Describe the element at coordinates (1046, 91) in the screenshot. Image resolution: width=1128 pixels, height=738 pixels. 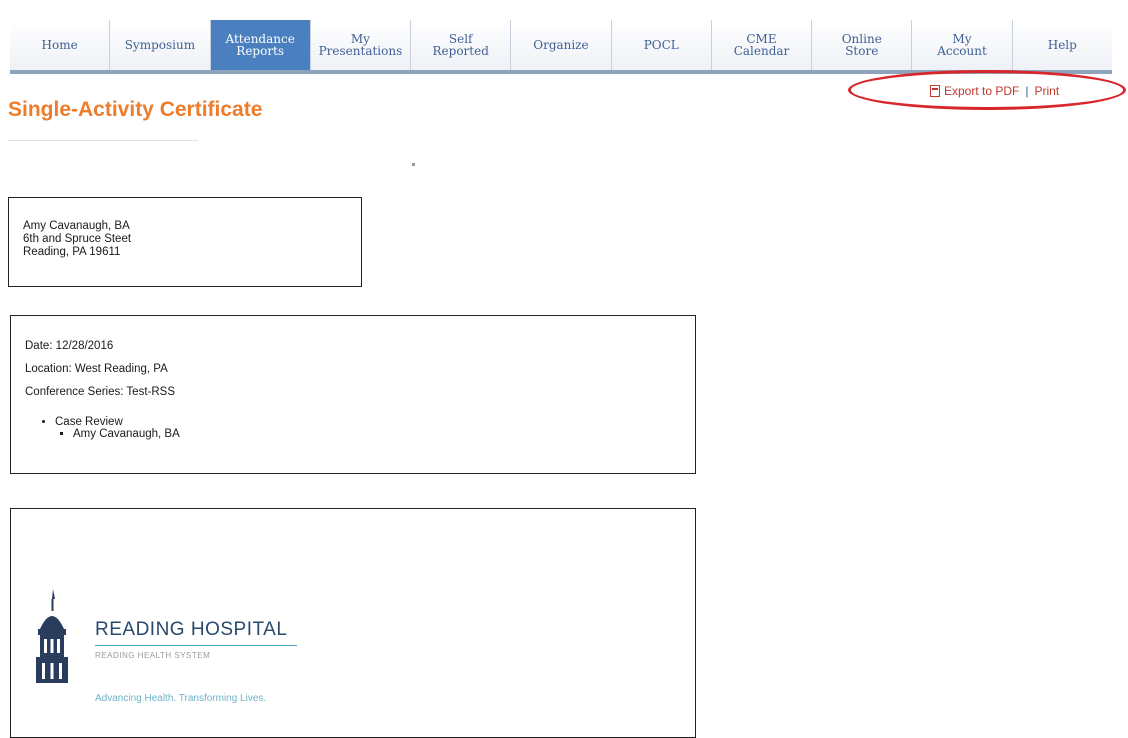
I see `print-link: Print` at that location.